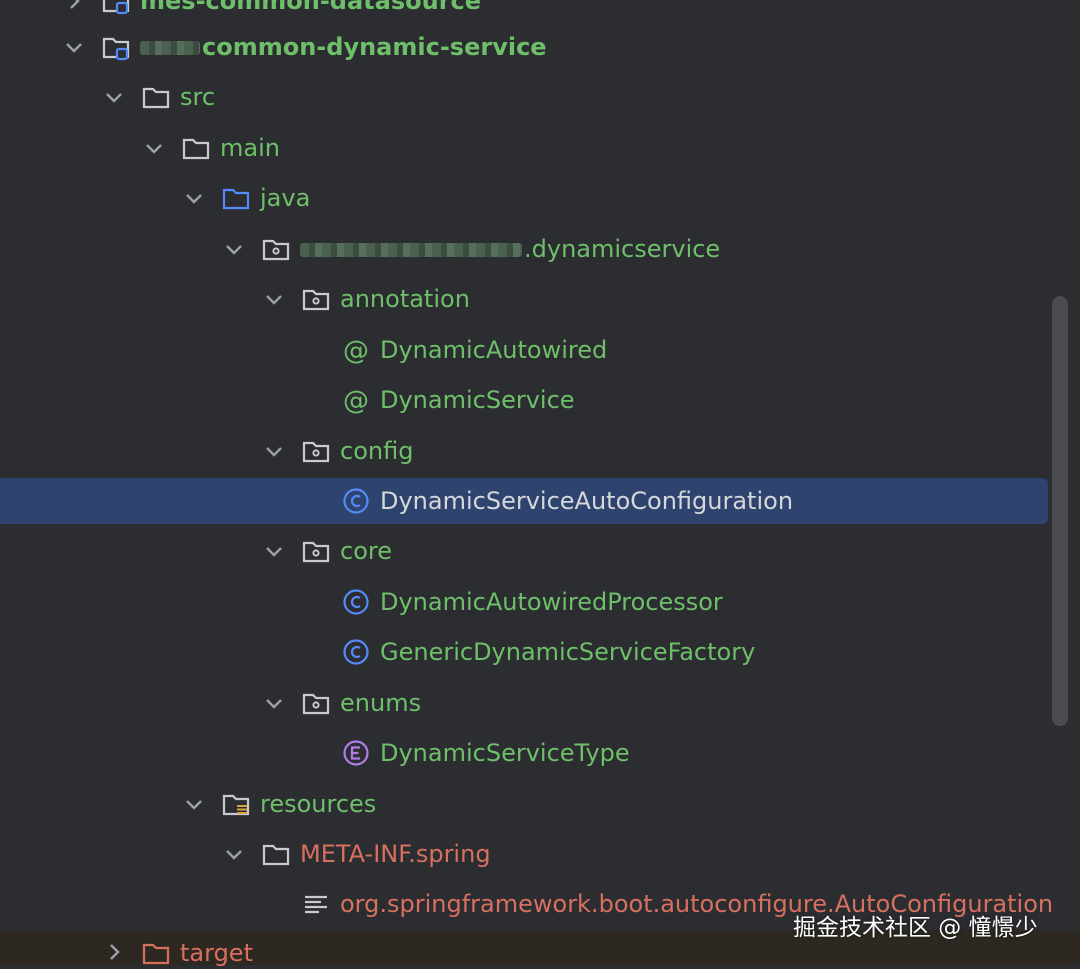  Describe the element at coordinates (524, 551) in the screenshot. I see `tree-row-core: core` at that location.